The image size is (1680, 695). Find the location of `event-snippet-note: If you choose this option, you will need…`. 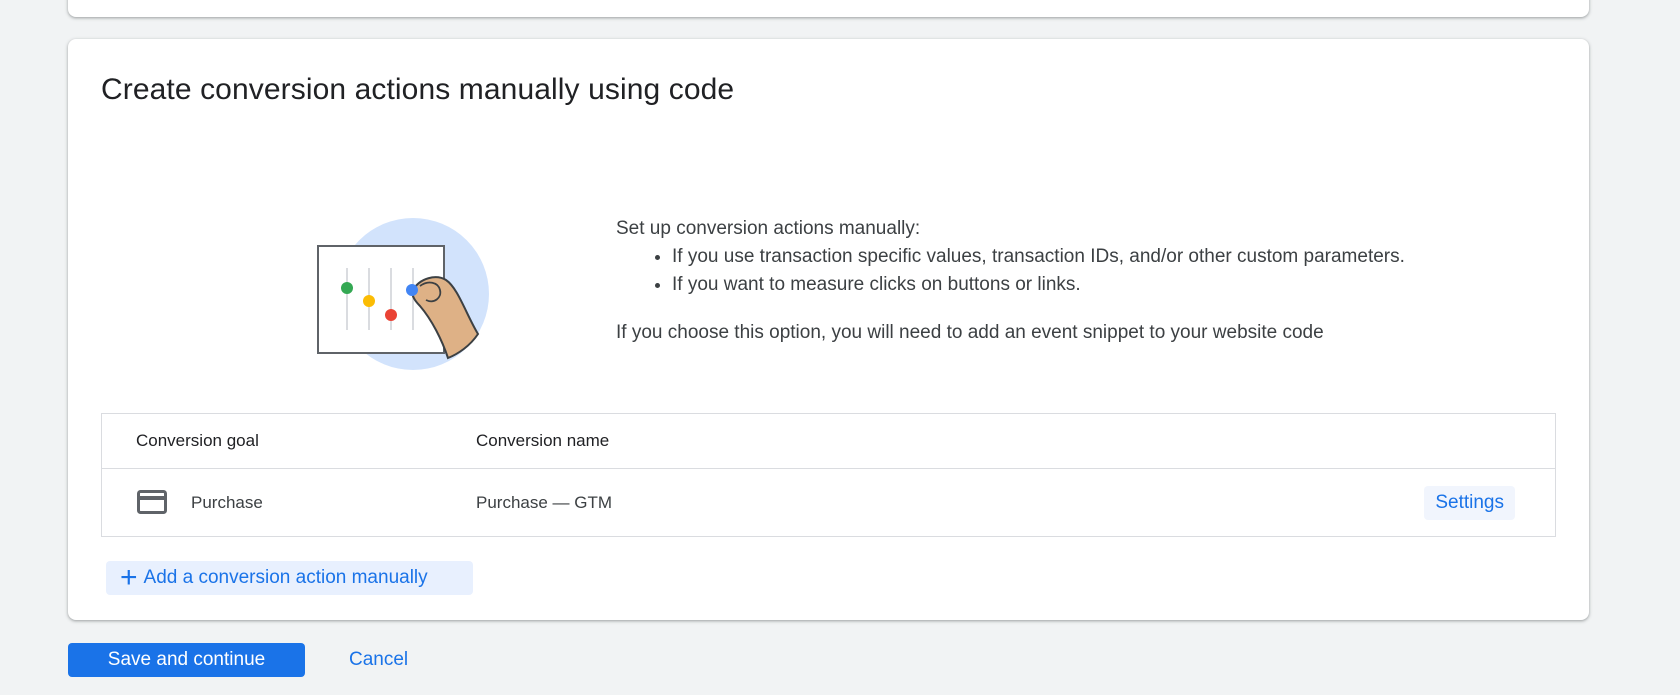

event-snippet-note: If you choose this option, you will need… is located at coordinates (970, 332).